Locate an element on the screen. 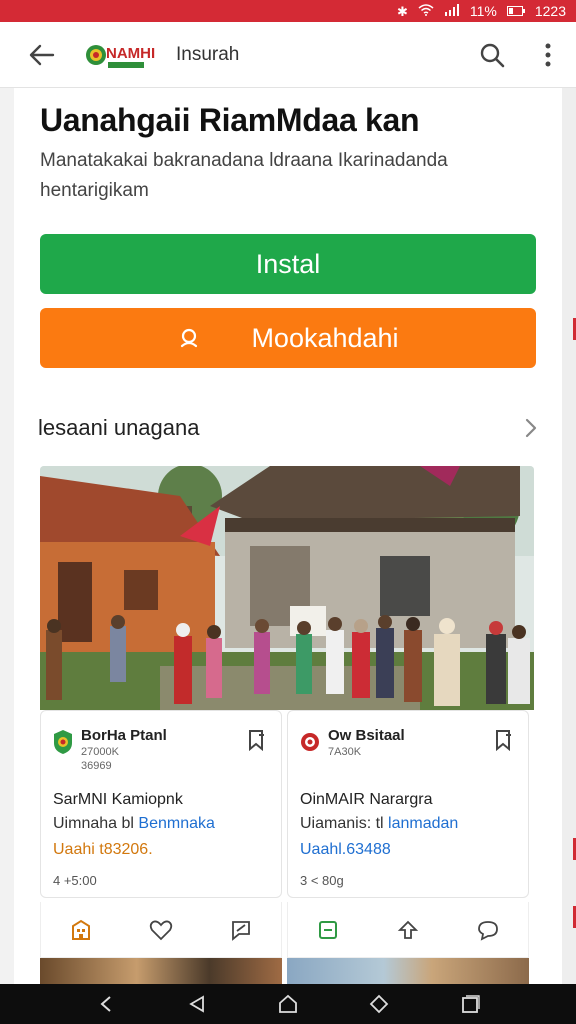 This screenshot has height=1024, width=576. bluetooth-icon: ✱ is located at coordinates (402, 11).